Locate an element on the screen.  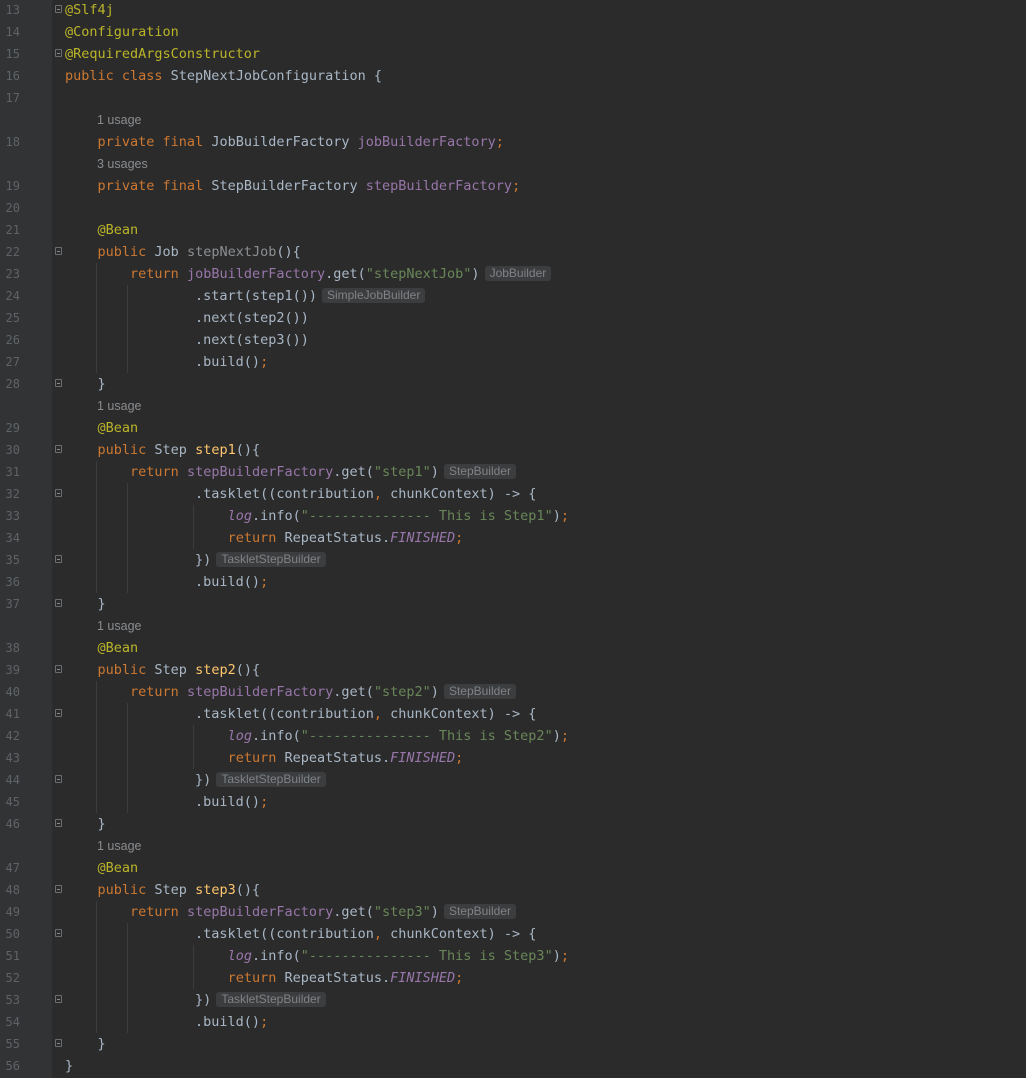
code-text: public class StepNextJobConfiguration { is located at coordinates (223, 76).